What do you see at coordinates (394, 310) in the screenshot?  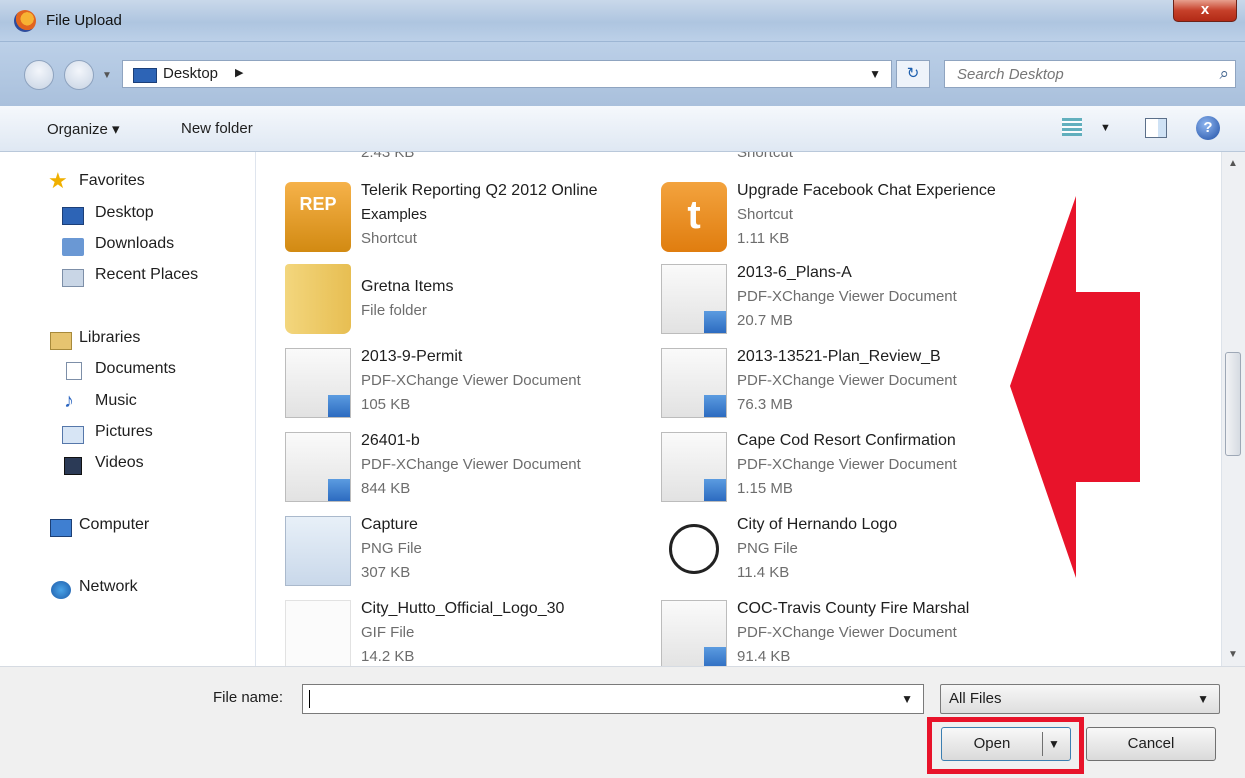 I see `file-type: File folder` at bounding box center [394, 310].